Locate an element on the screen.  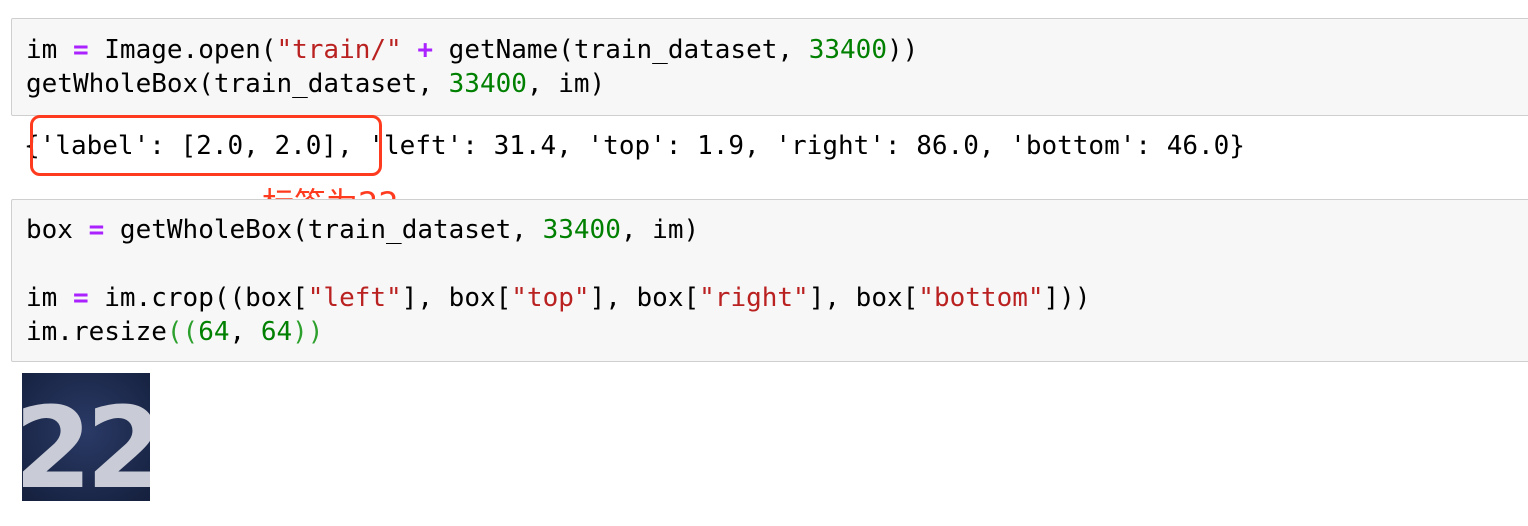
code-line: im.resize((64, 64)) is located at coordinates (174, 332).